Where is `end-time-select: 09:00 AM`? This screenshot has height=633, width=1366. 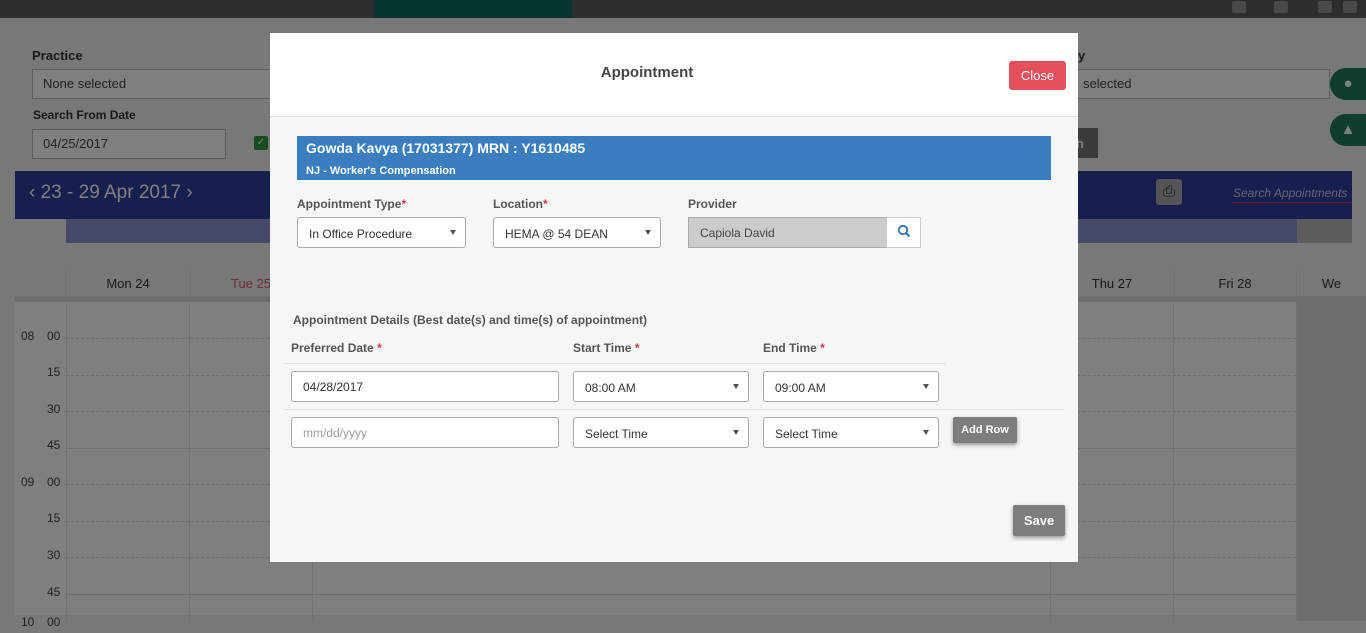
end-time-select: 09:00 AM is located at coordinates (851, 386).